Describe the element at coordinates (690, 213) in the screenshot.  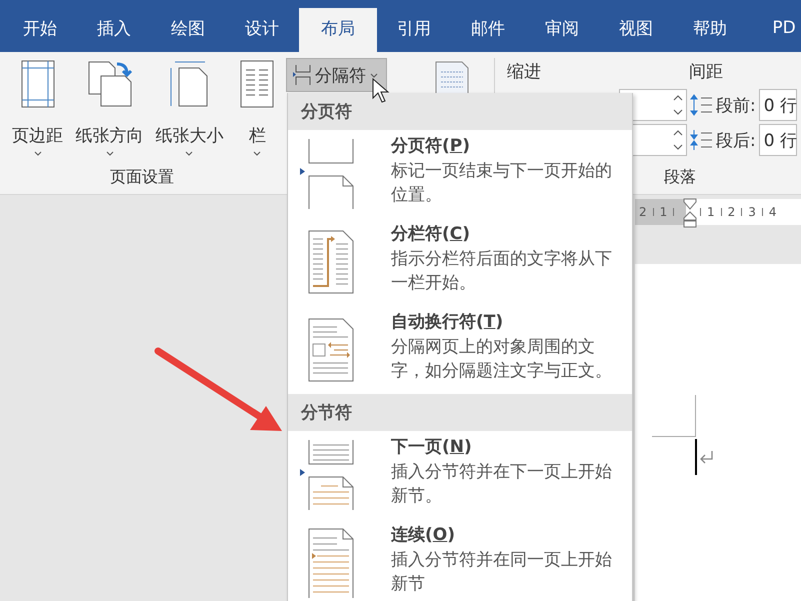
I see `indent-marker-icon` at that location.